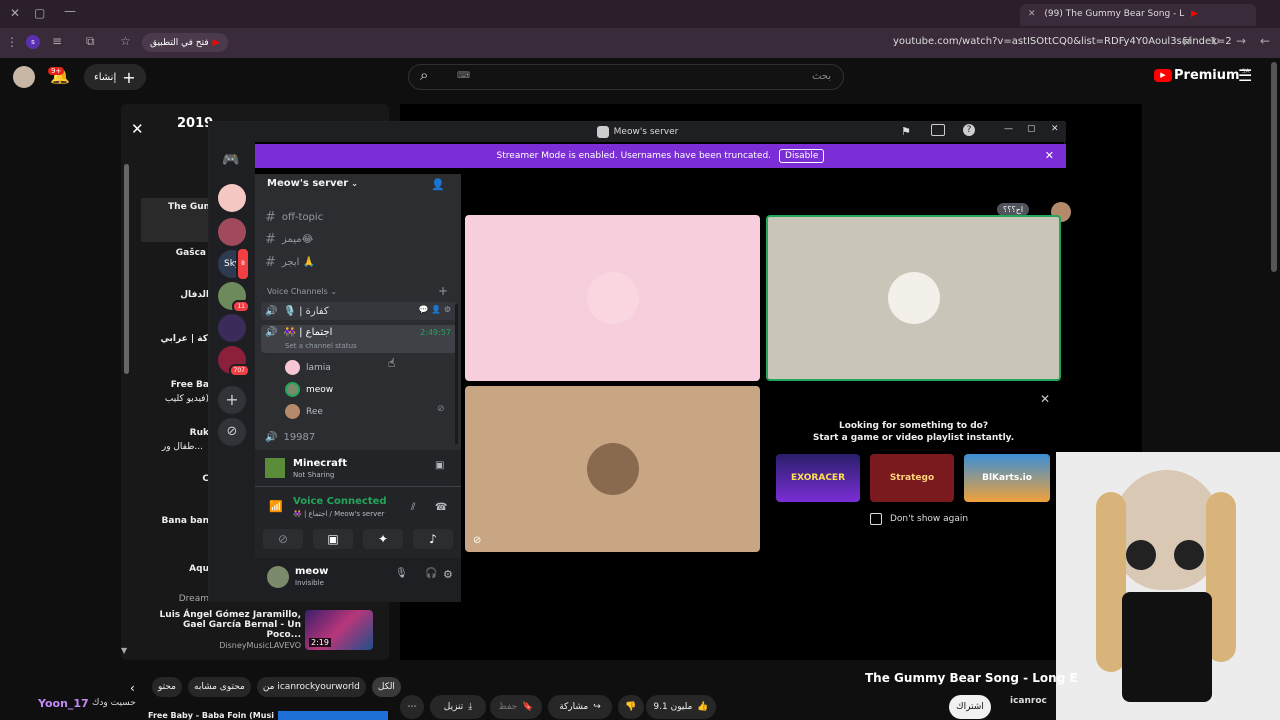  I want to click on server-name-header: Meow's server ⌄, so click(312, 183).